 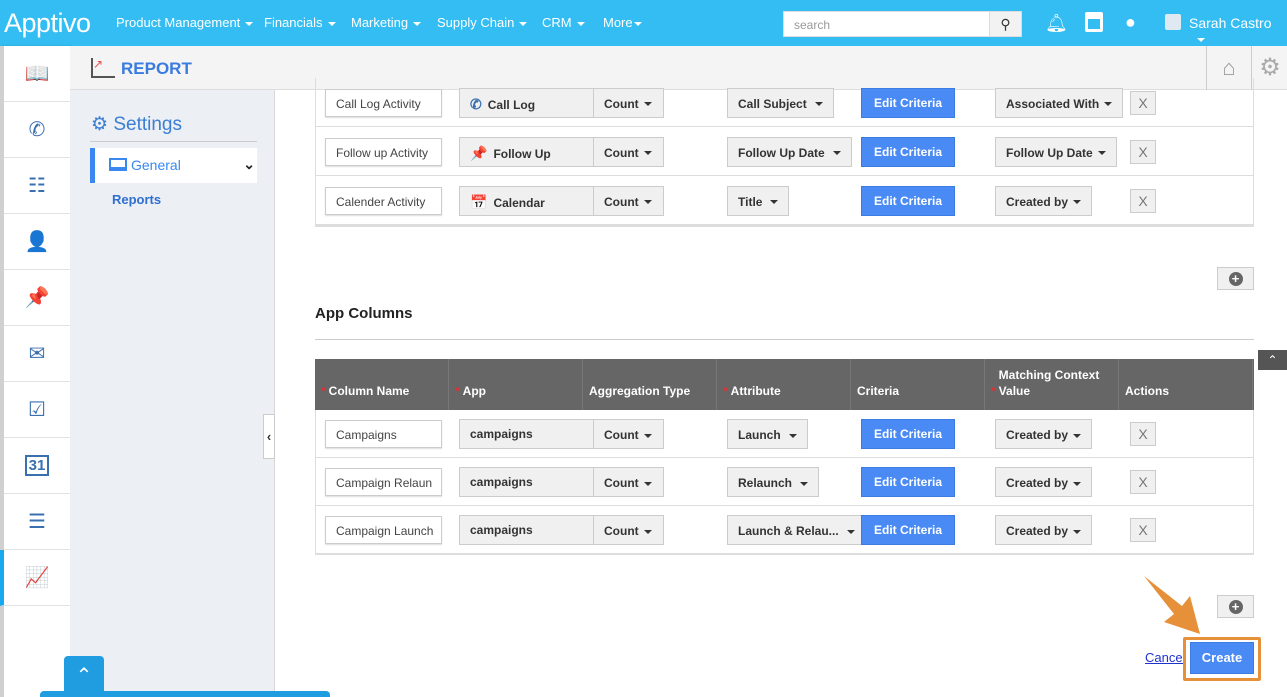 What do you see at coordinates (1270, 68) in the screenshot?
I see `settings-button: ⚙` at bounding box center [1270, 68].